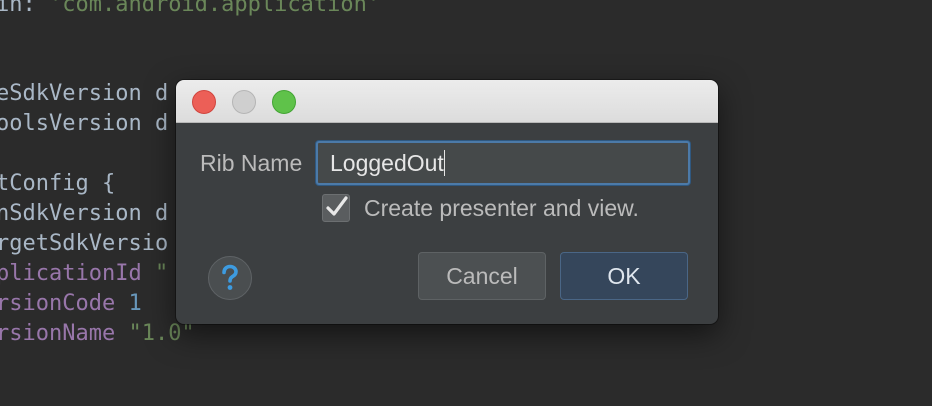 The image size is (932, 406). I want to click on minimize-window-button, so click(244, 102).